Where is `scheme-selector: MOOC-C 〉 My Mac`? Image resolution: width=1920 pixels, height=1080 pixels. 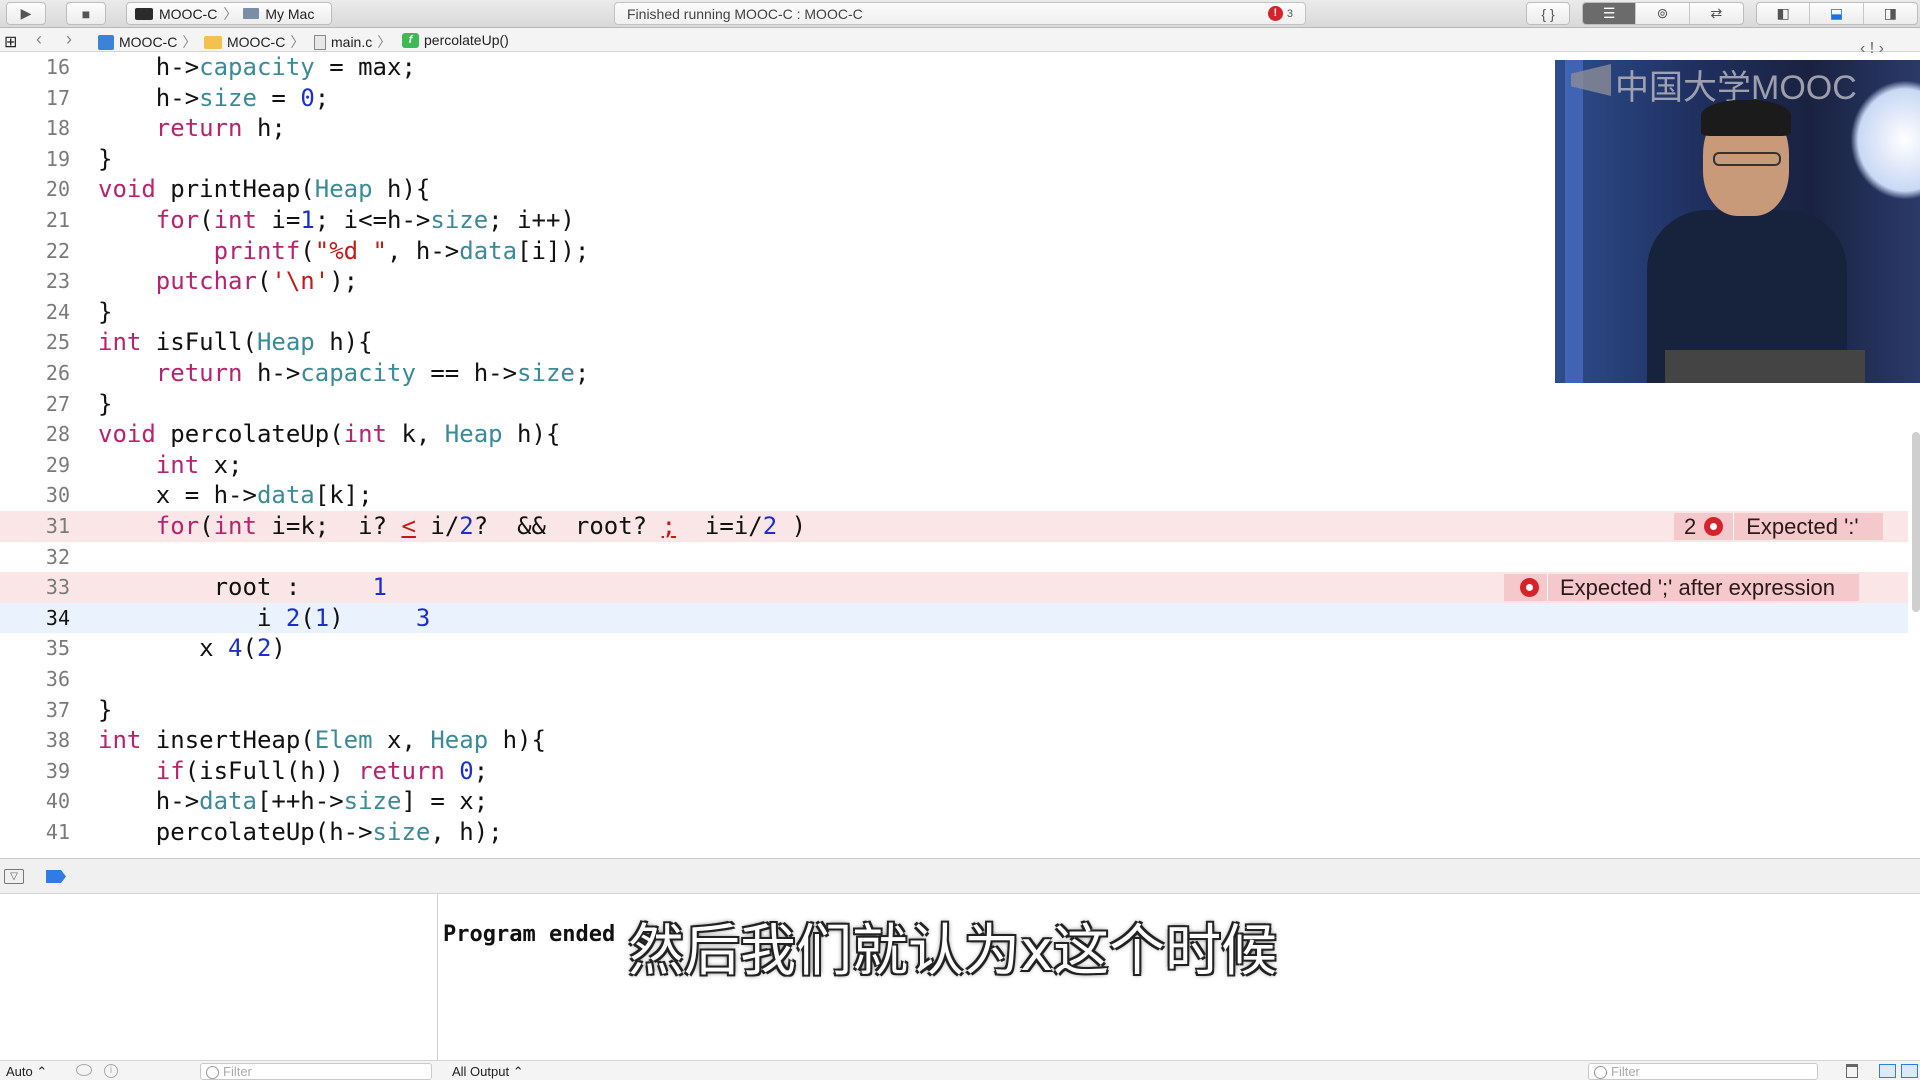
scheme-selector: MOOC-C 〉 My Mac is located at coordinates (229, 13).